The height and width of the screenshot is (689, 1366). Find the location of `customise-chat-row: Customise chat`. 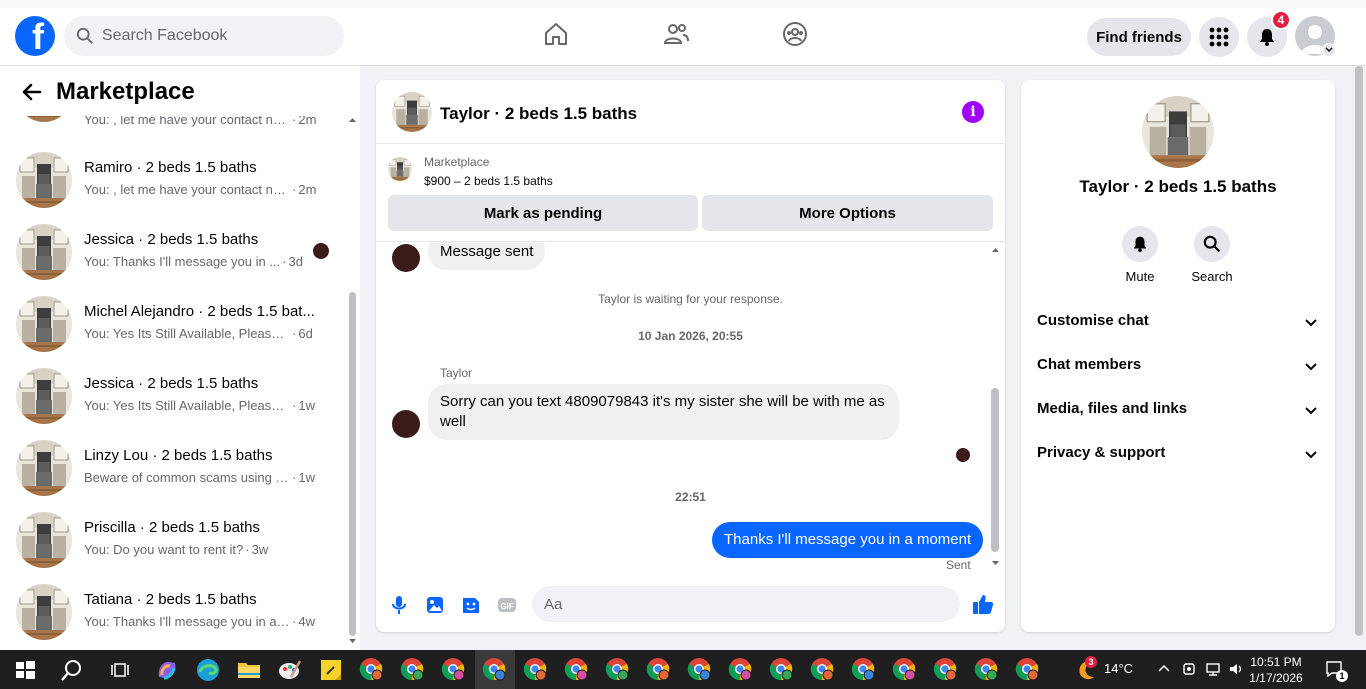

customise-chat-row: Customise chat is located at coordinates (1178, 322).